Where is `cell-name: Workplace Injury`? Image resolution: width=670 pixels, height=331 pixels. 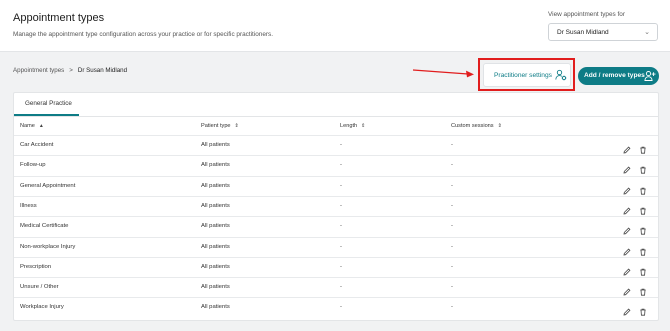 cell-name: Workplace Injury is located at coordinates (42, 307).